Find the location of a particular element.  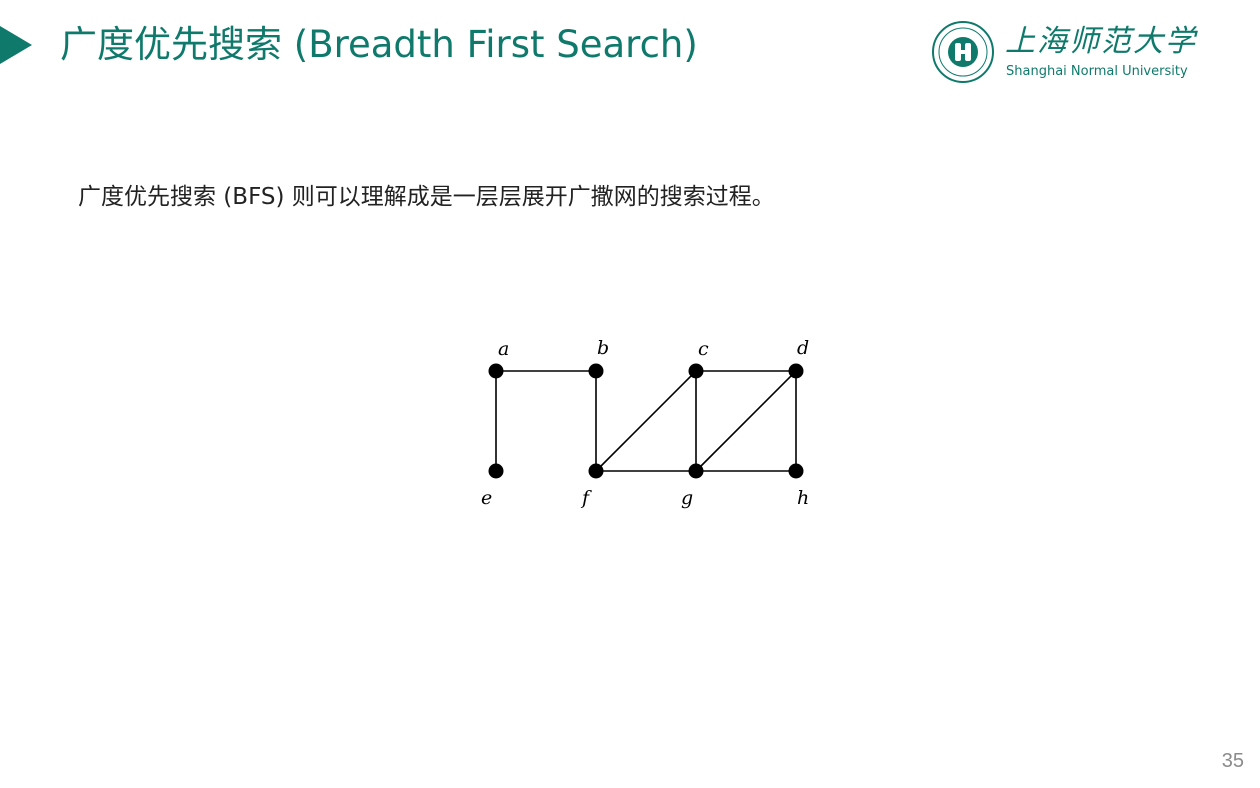

node-c is located at coordinates (696, 371).